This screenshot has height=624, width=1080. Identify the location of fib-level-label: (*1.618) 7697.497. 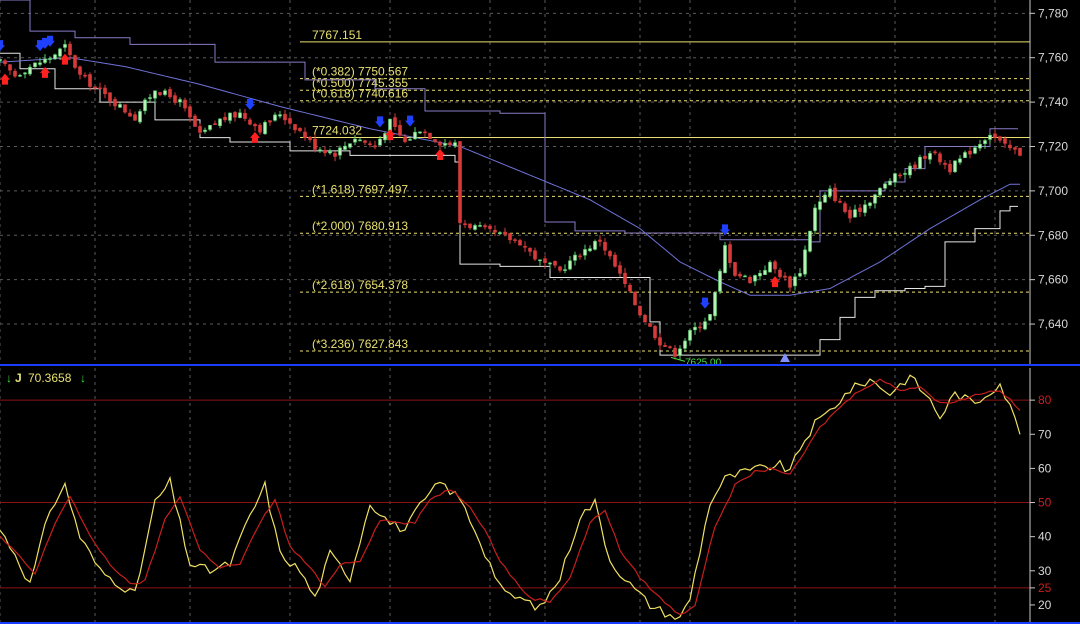
(360, 189).